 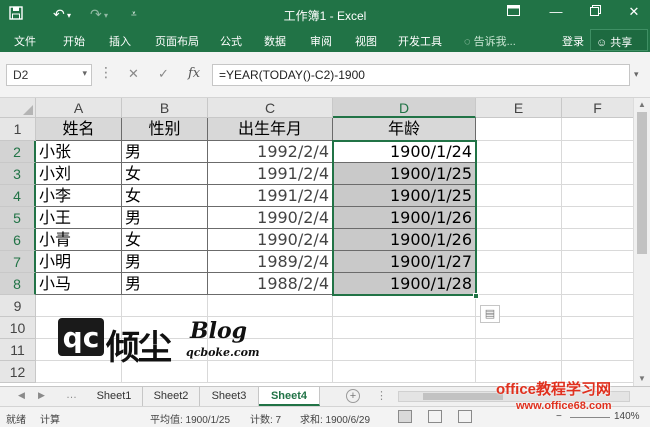 I want to click on column-header-c: C, so click(x=270, y=108).